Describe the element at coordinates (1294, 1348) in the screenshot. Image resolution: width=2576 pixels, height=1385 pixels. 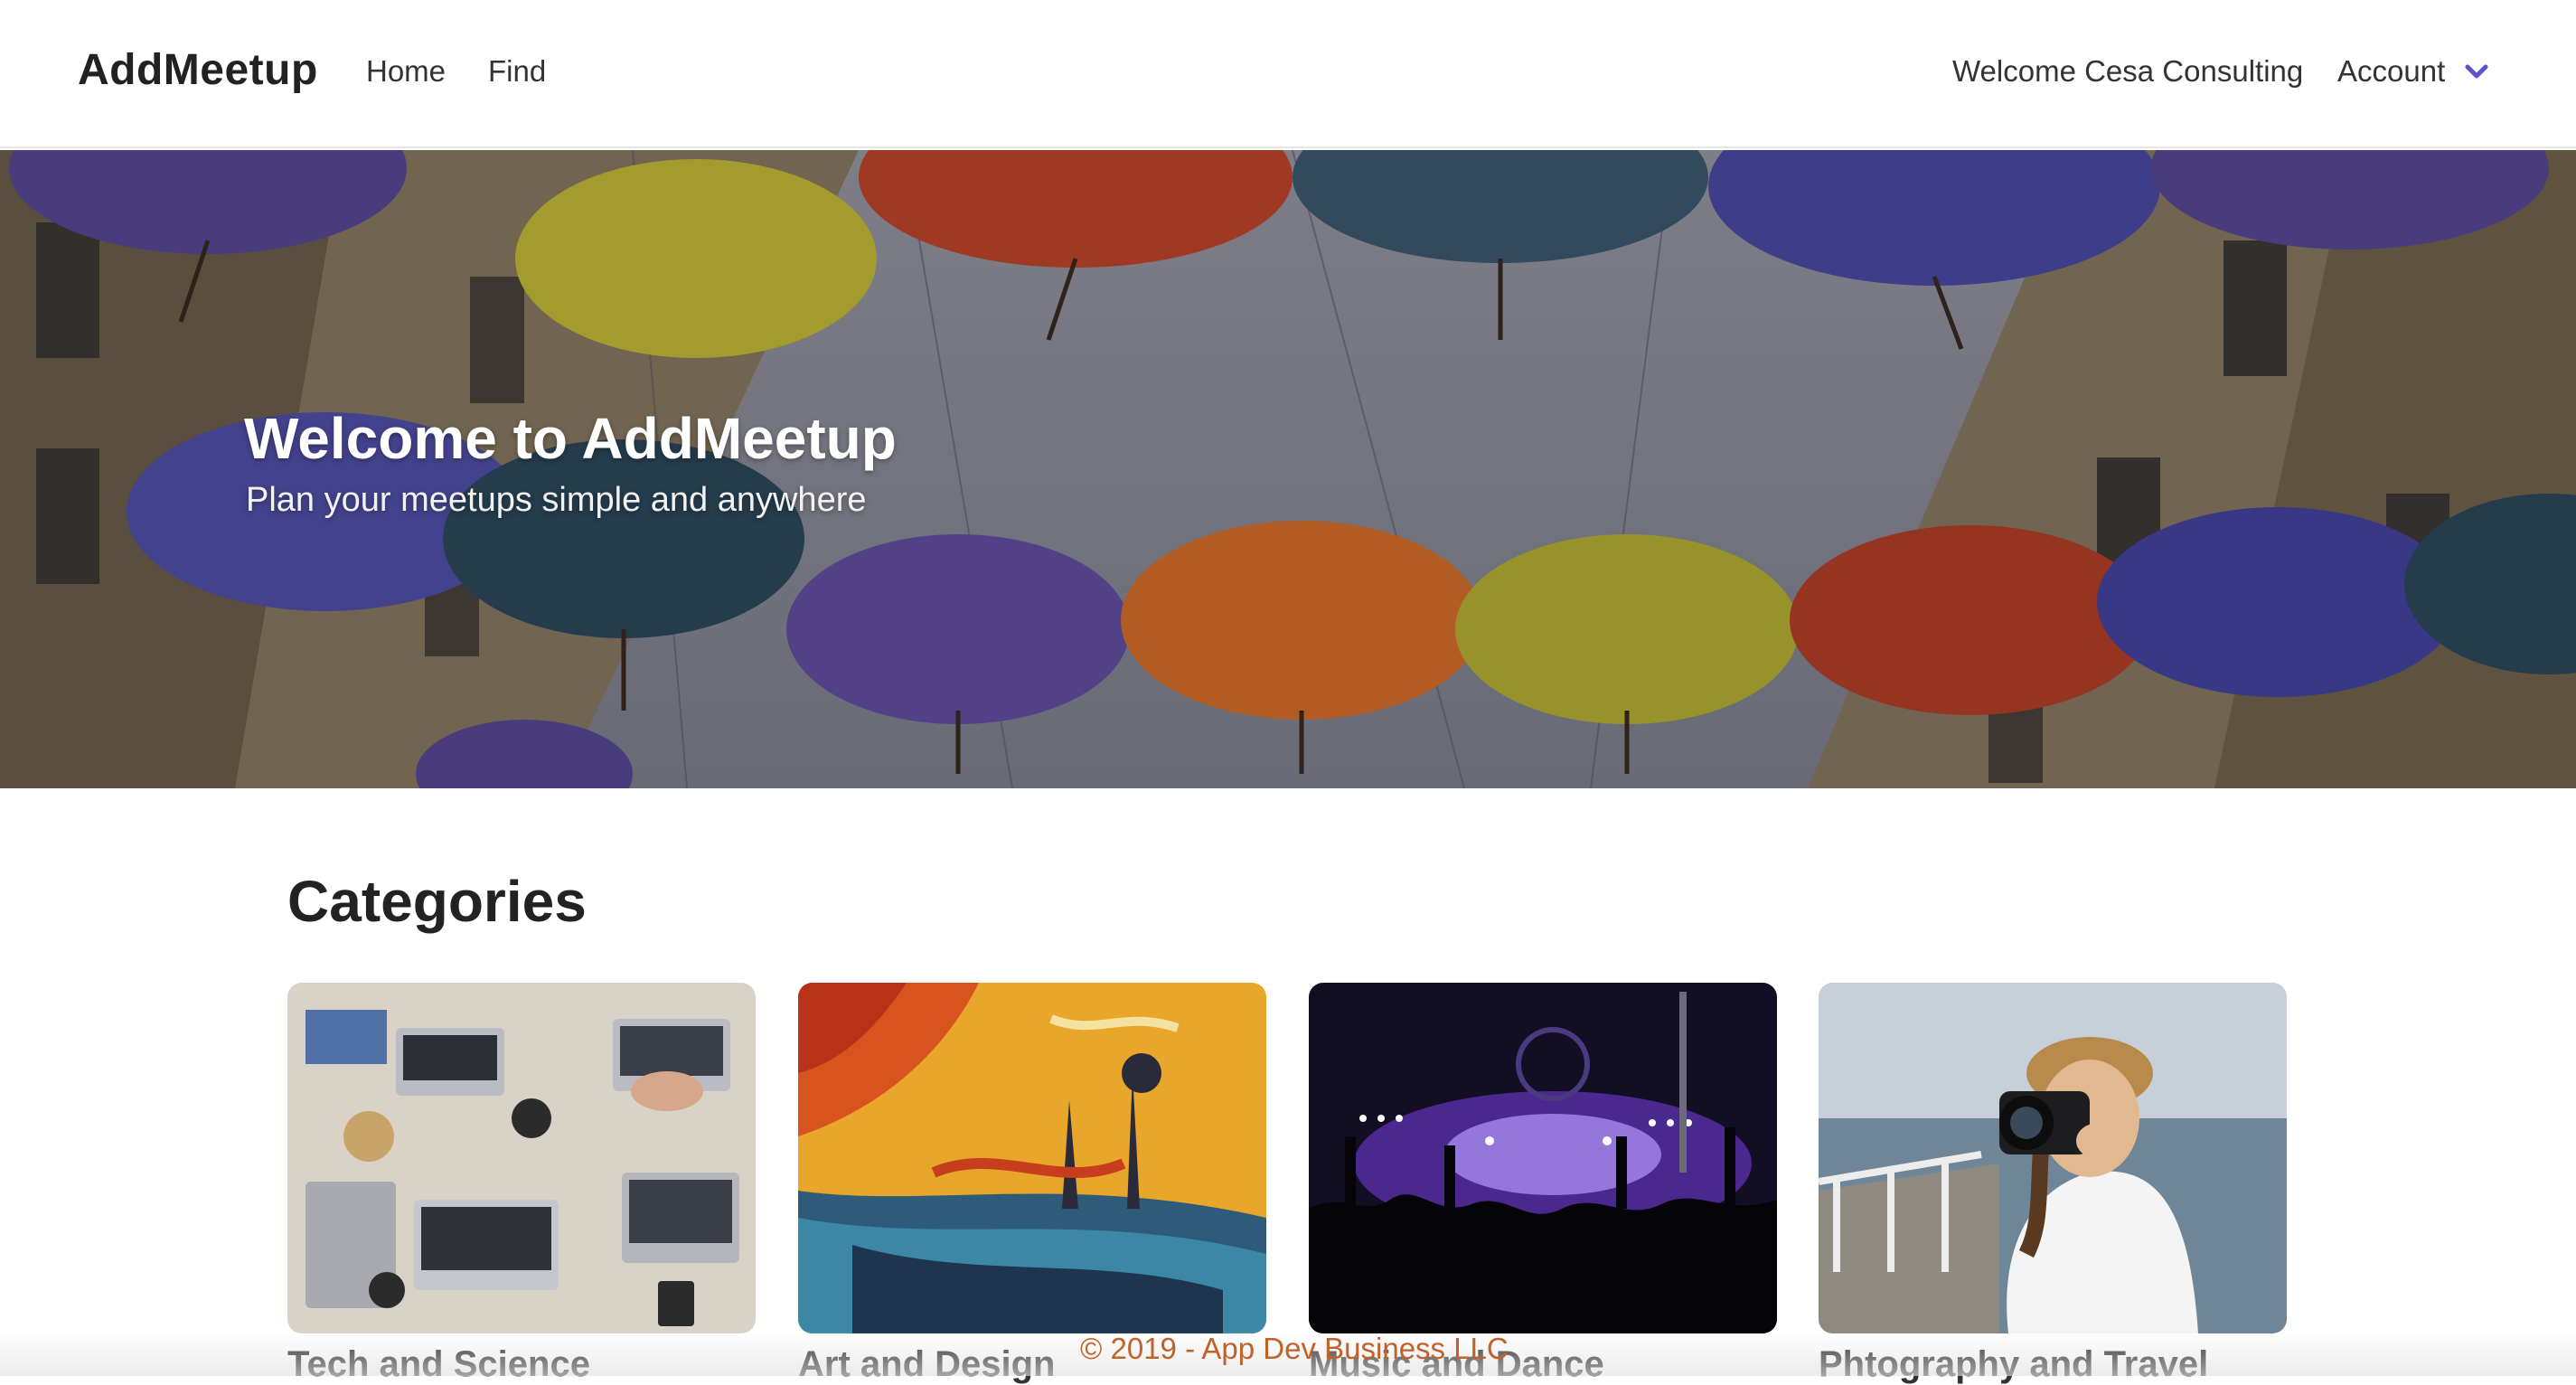
I see `footer-copyright: © 2019 - App Dev Business LLC` at that location.